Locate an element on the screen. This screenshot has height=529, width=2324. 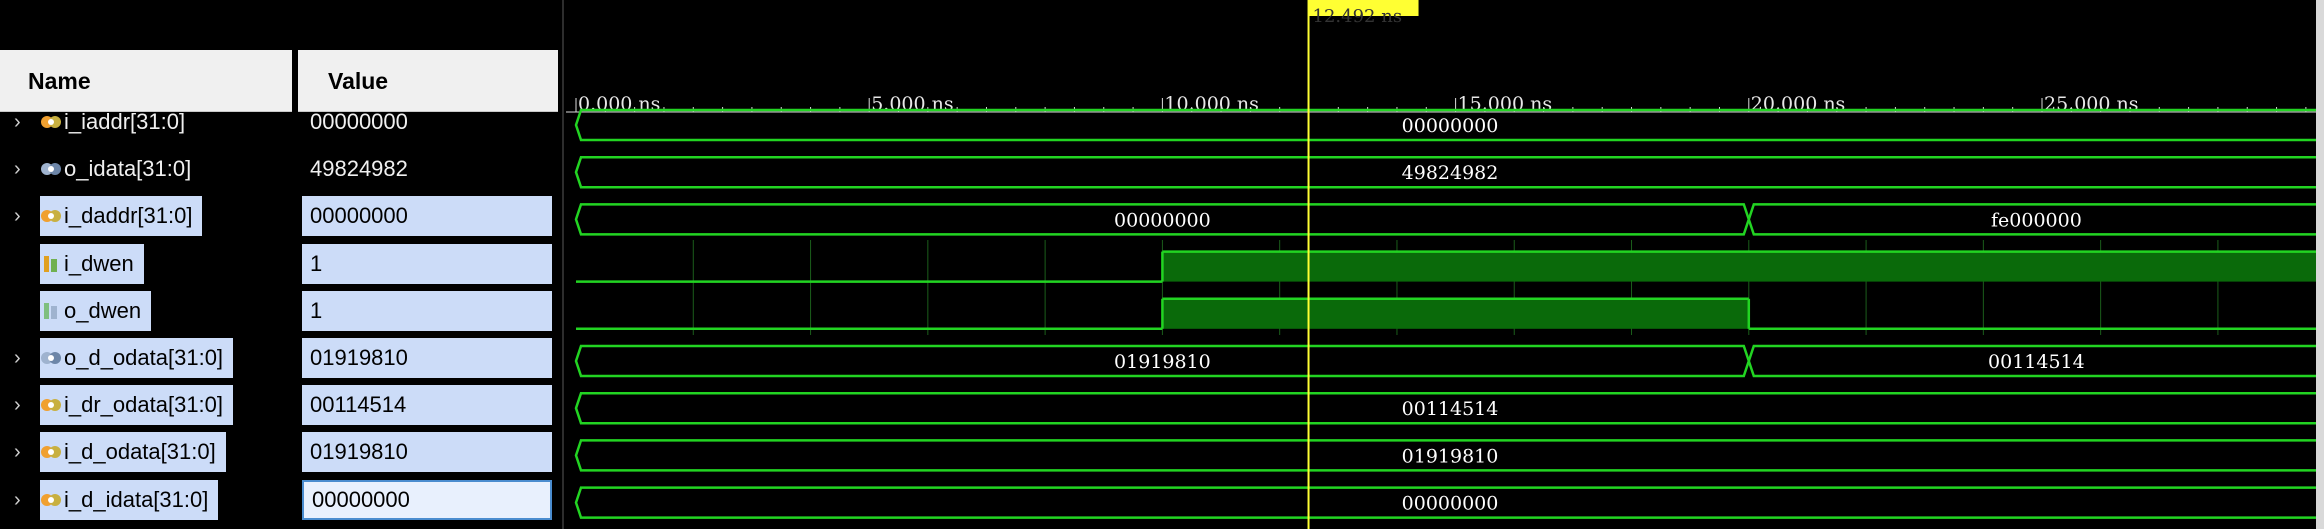
signal-name-cell: i_iaddr[31:0] is located at coordinates (117, 122).